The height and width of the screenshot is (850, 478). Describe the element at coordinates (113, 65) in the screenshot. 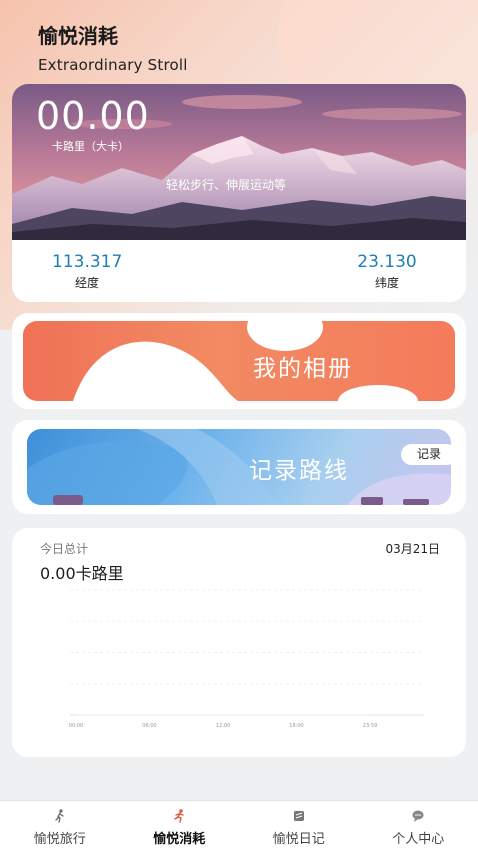

I see `page-subtitle: Extraordinary Stroll` at that location.